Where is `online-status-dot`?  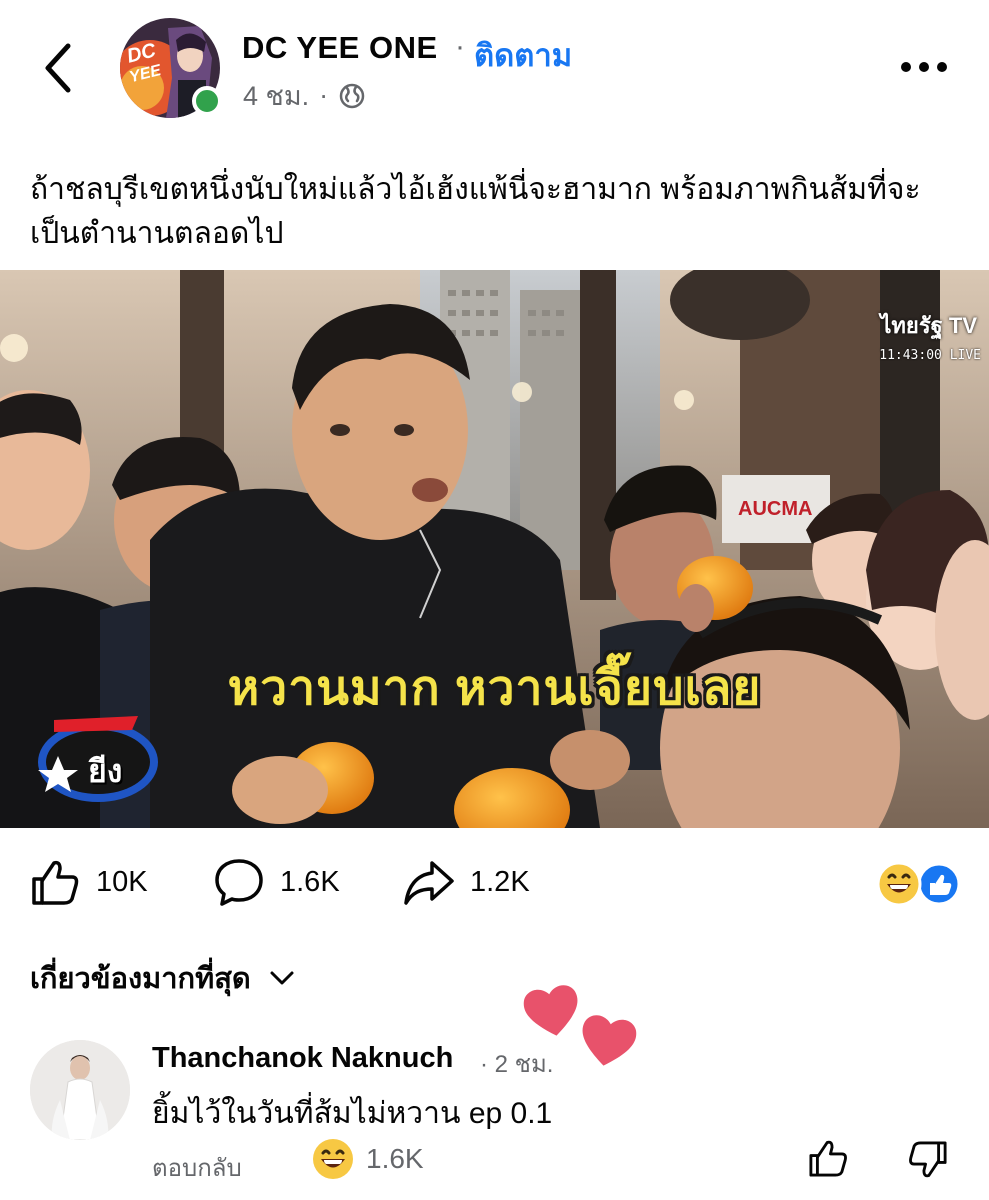 online-status-dot is located at coordinates (207, 101).